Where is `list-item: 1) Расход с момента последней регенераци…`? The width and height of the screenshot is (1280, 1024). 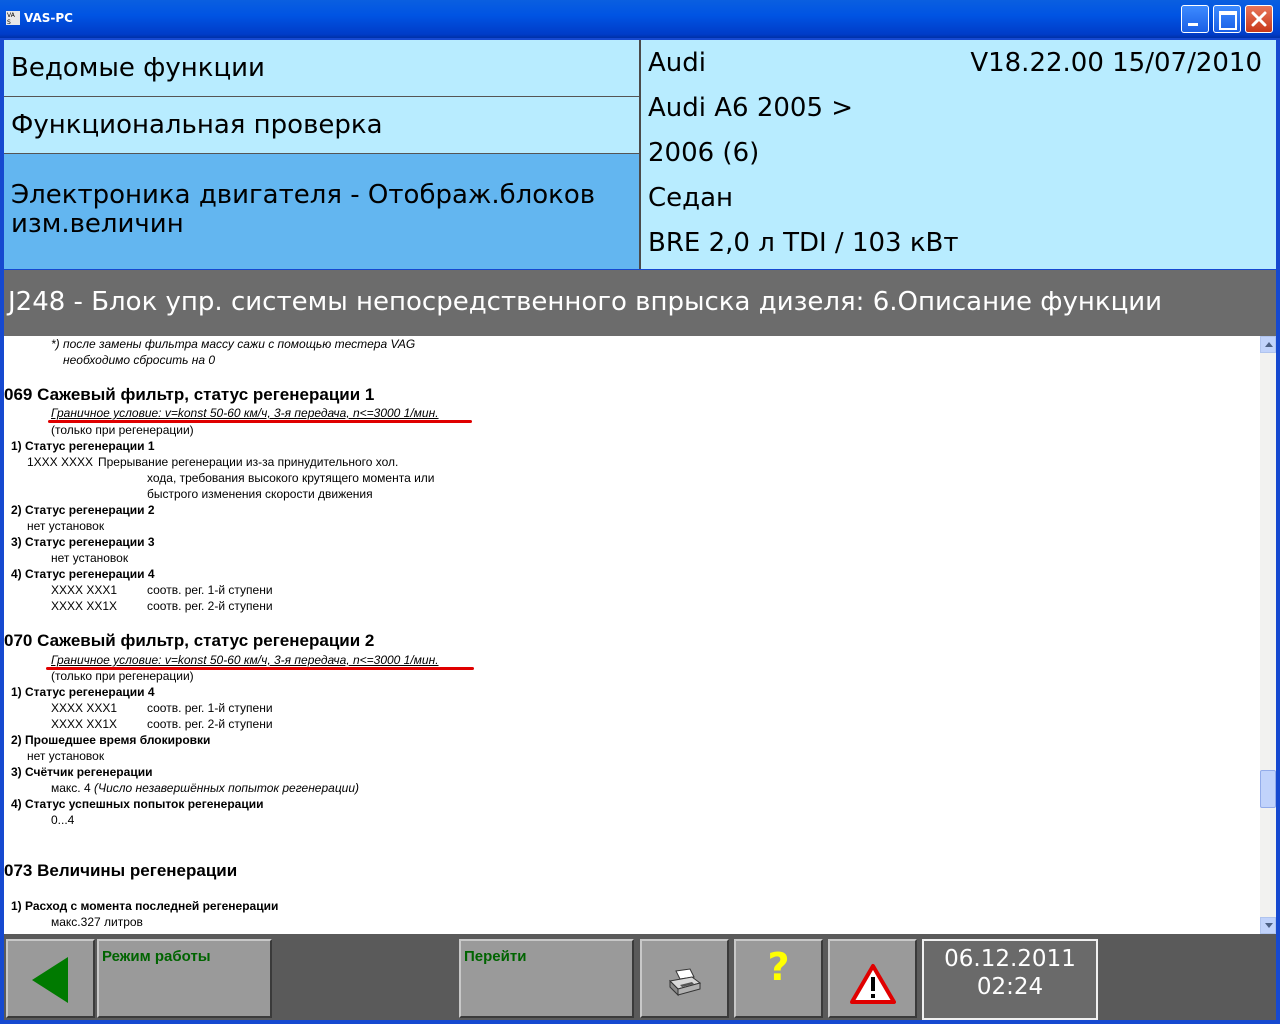
list-item: 1) Расход с момента последней регенераци… is located at coordinates (145, 906).